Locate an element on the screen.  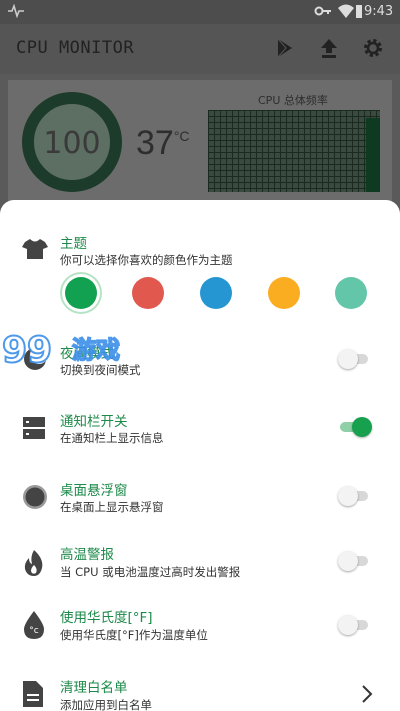
flame-icon is located at coordinates (33, 563).